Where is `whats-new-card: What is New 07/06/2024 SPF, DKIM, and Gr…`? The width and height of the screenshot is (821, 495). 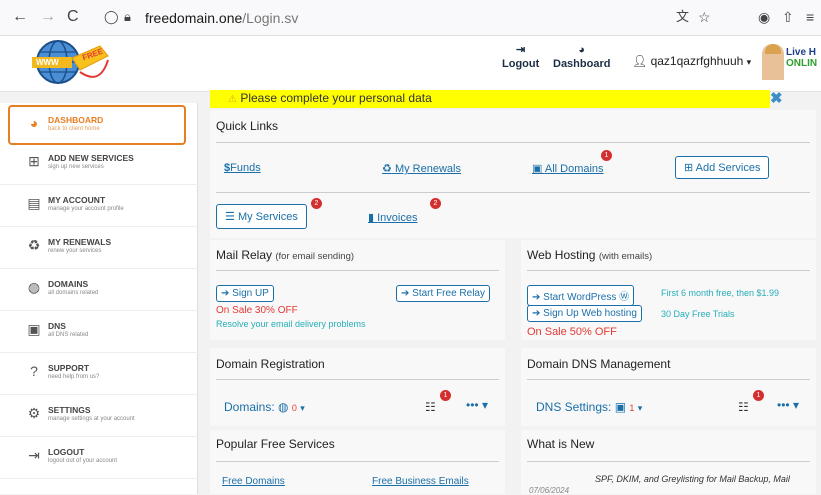 whats-new-card: What is New 07/06/2024 SPF, DKIM, and Gr… is located at coordinates (668, 462).